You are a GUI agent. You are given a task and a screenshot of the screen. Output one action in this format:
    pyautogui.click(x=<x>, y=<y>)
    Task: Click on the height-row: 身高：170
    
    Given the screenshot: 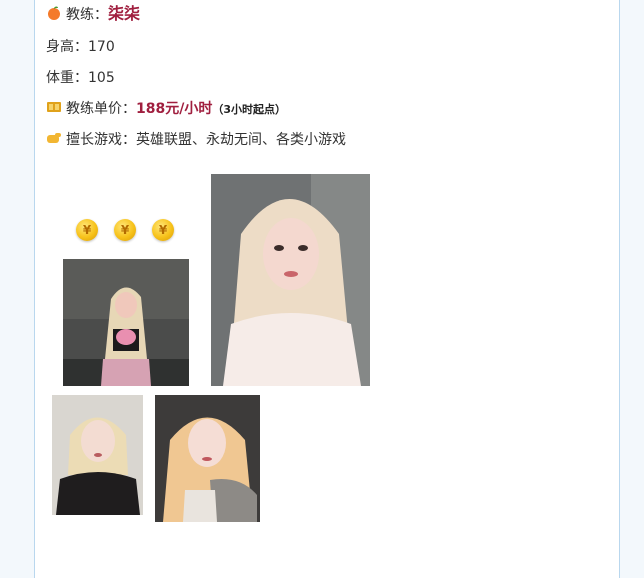 What is the action you would take?
    pyautogui.click(x=80, y=47)
    